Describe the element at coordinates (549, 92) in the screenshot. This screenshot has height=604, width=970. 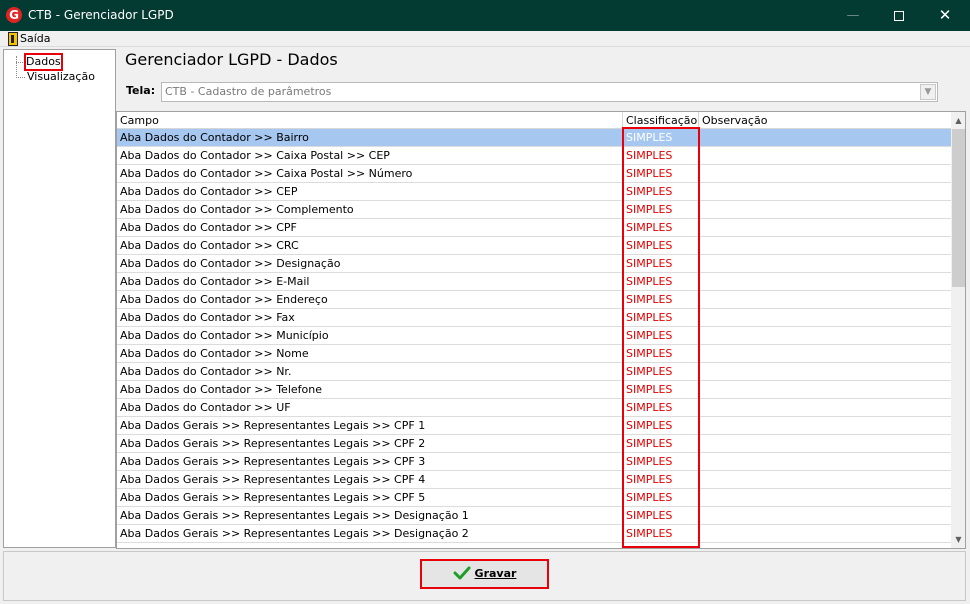
I see `tela-select: CTB - Cadastro de parâmetros ▼` at that location.